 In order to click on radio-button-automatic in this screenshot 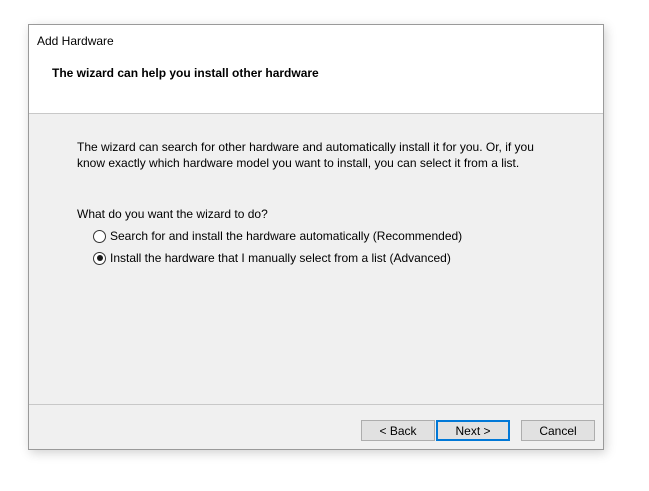, I will do `click(99, 236)`.